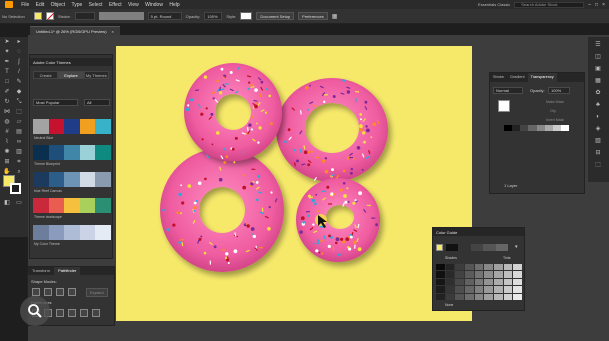 This screenshot has width=609, height=341. I want to click on gradient-tool-icon: ▤, so click(19, 132).